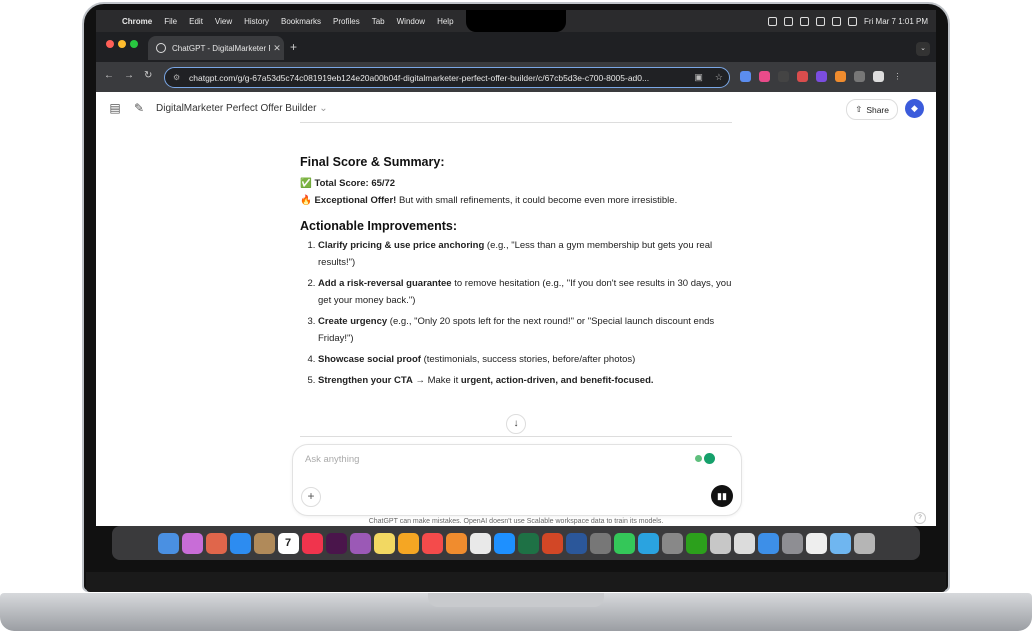  I want to click on menubar-status-area: Fri Mar 7 1:01 PM, so click(847, 21).